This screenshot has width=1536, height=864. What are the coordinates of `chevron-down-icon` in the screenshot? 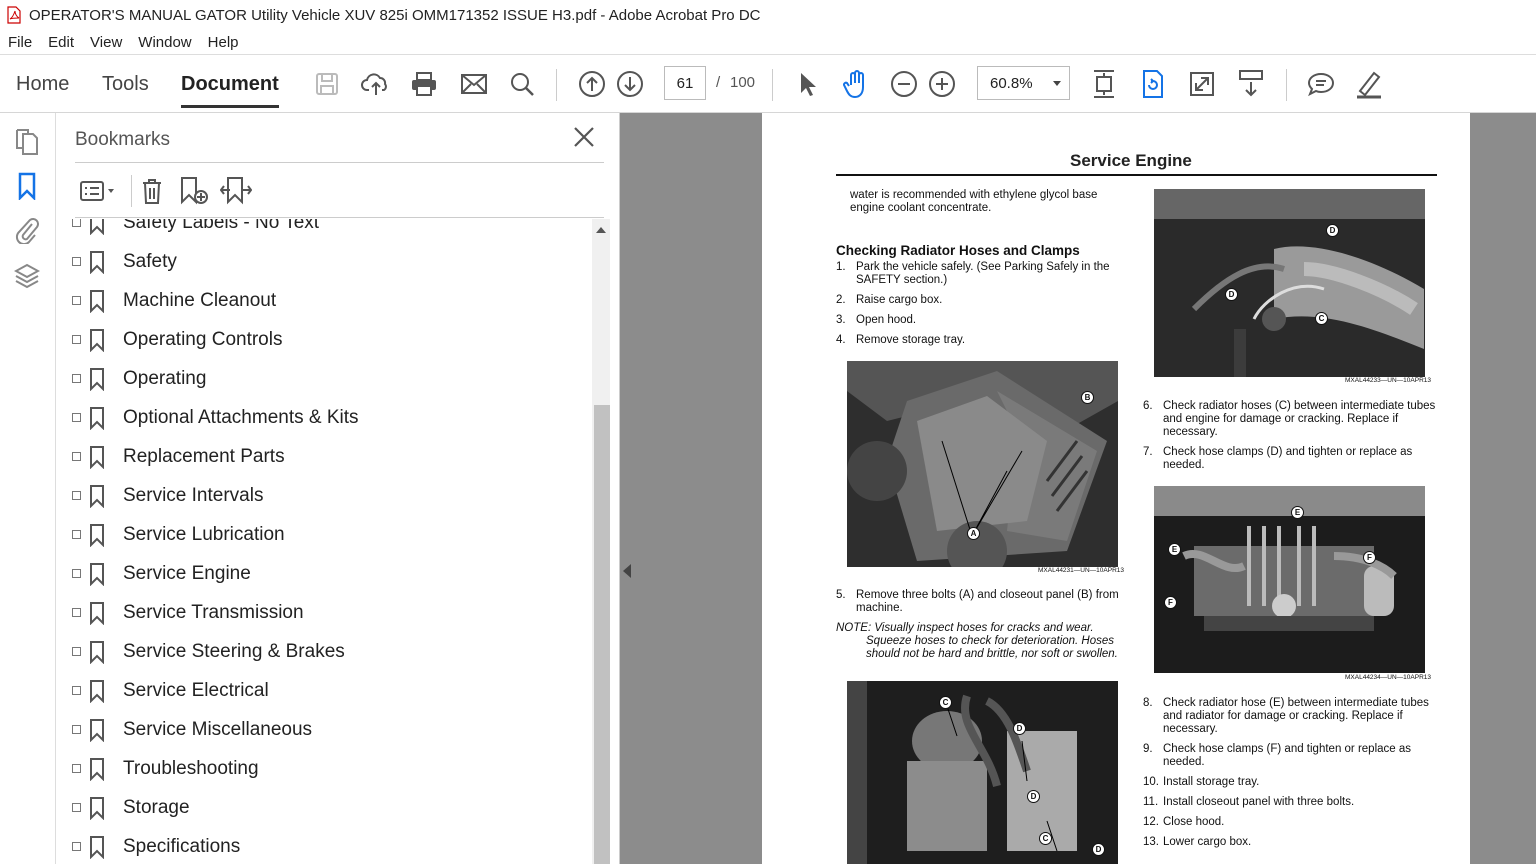 It's located at (1057, 83).